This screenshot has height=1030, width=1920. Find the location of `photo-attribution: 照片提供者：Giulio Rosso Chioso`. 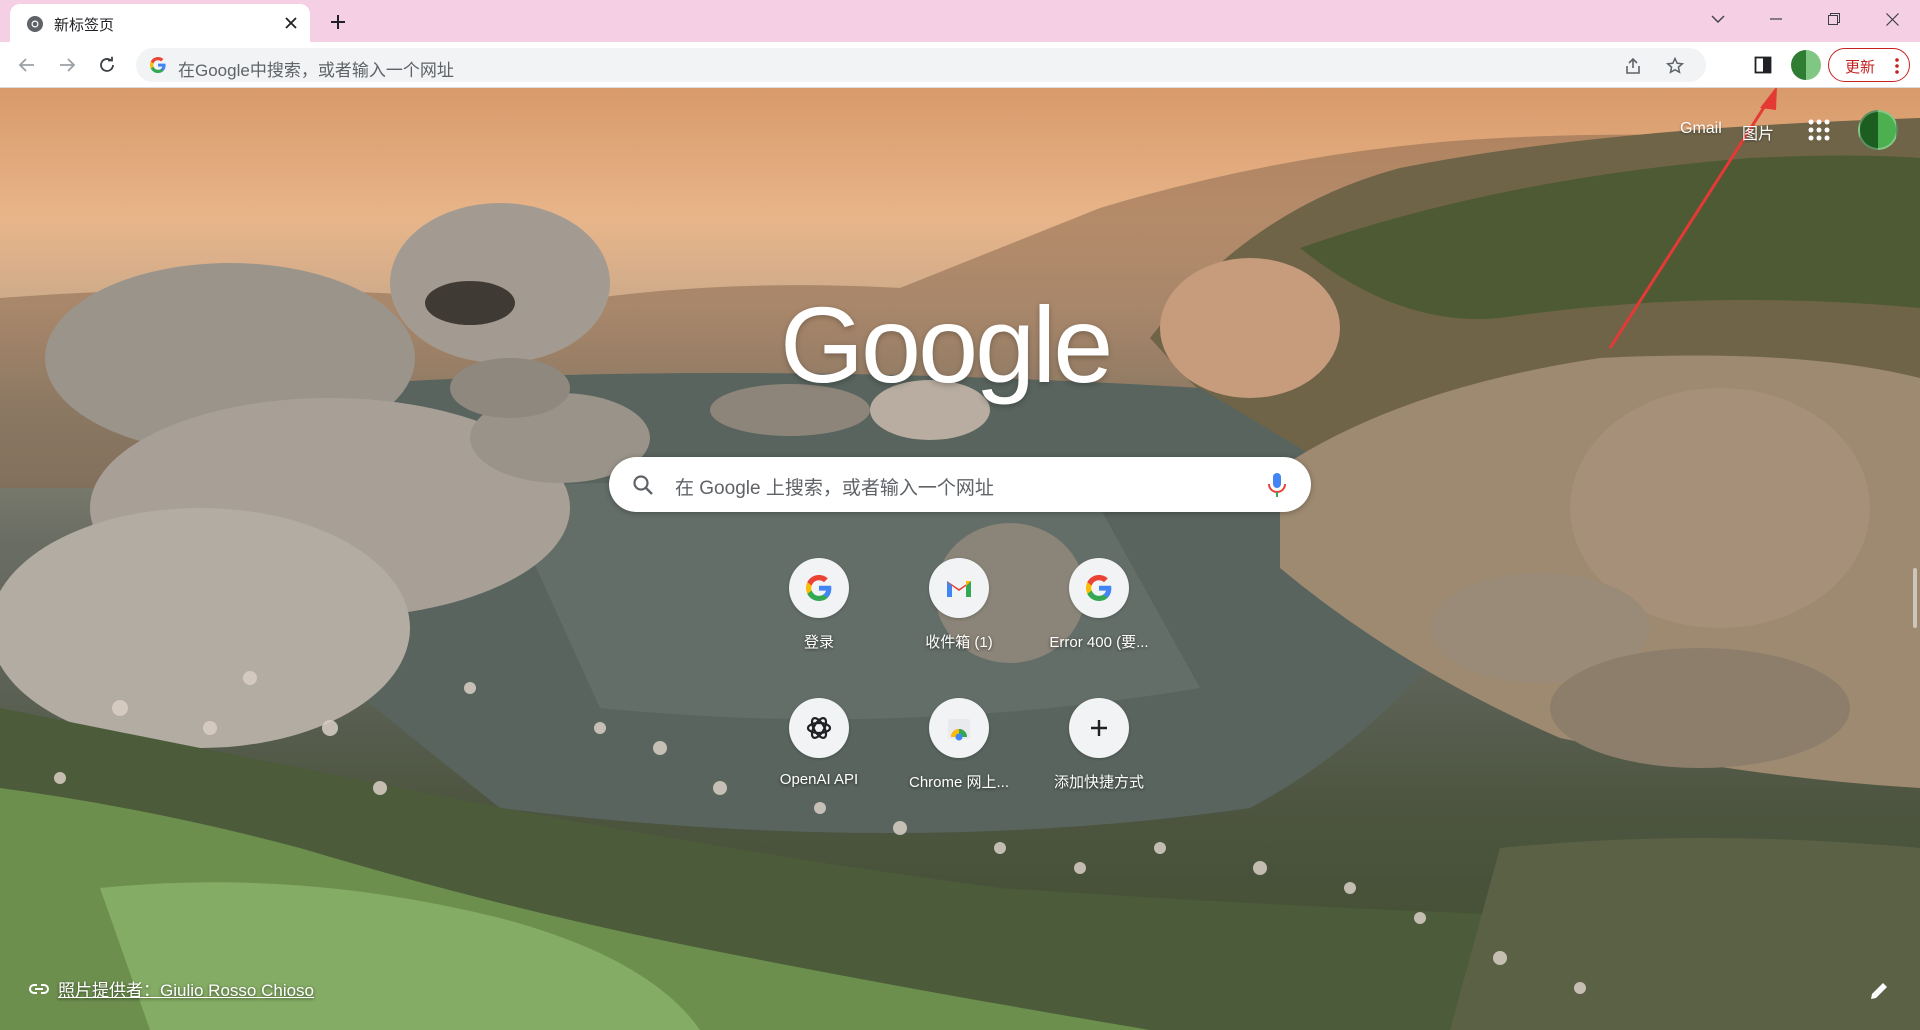

photo-attribution: 照片提供者：Giulio Rosso Chioso is located at coordinates (171, 988).